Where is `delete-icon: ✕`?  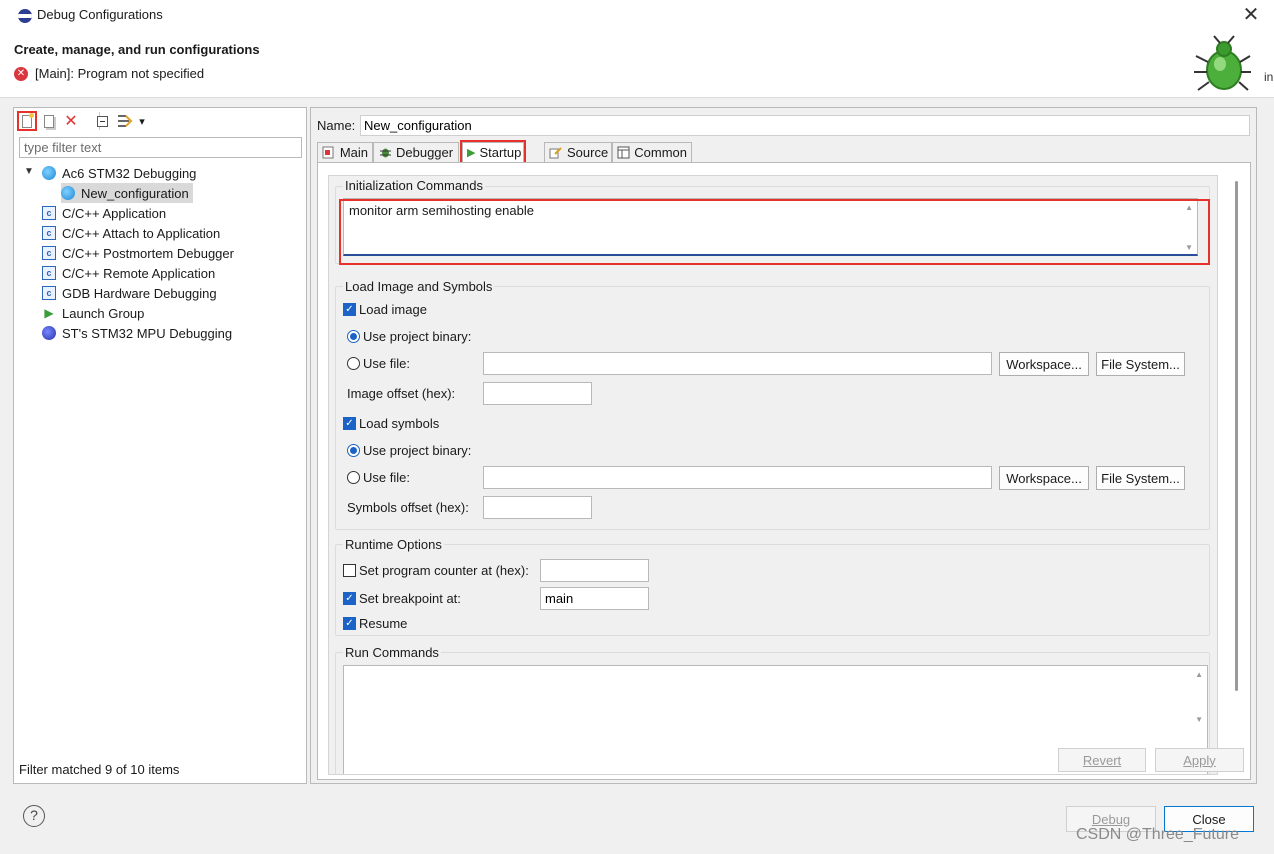 delete-icon: ✕ is located at coordinates (71, 121).